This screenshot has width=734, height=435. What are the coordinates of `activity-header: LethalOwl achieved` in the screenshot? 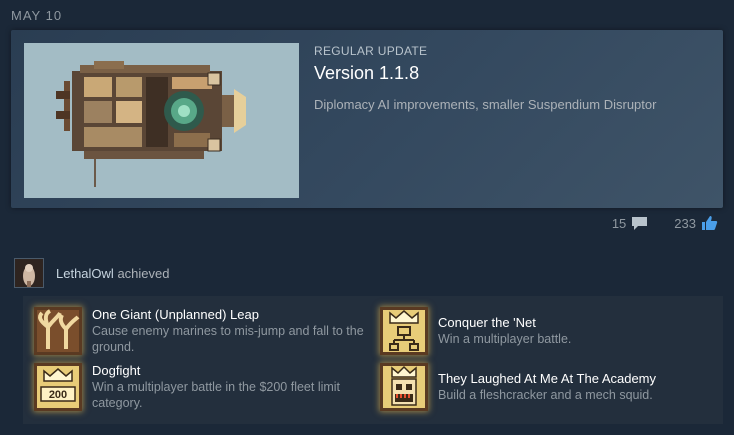 It's located at (91, 273).